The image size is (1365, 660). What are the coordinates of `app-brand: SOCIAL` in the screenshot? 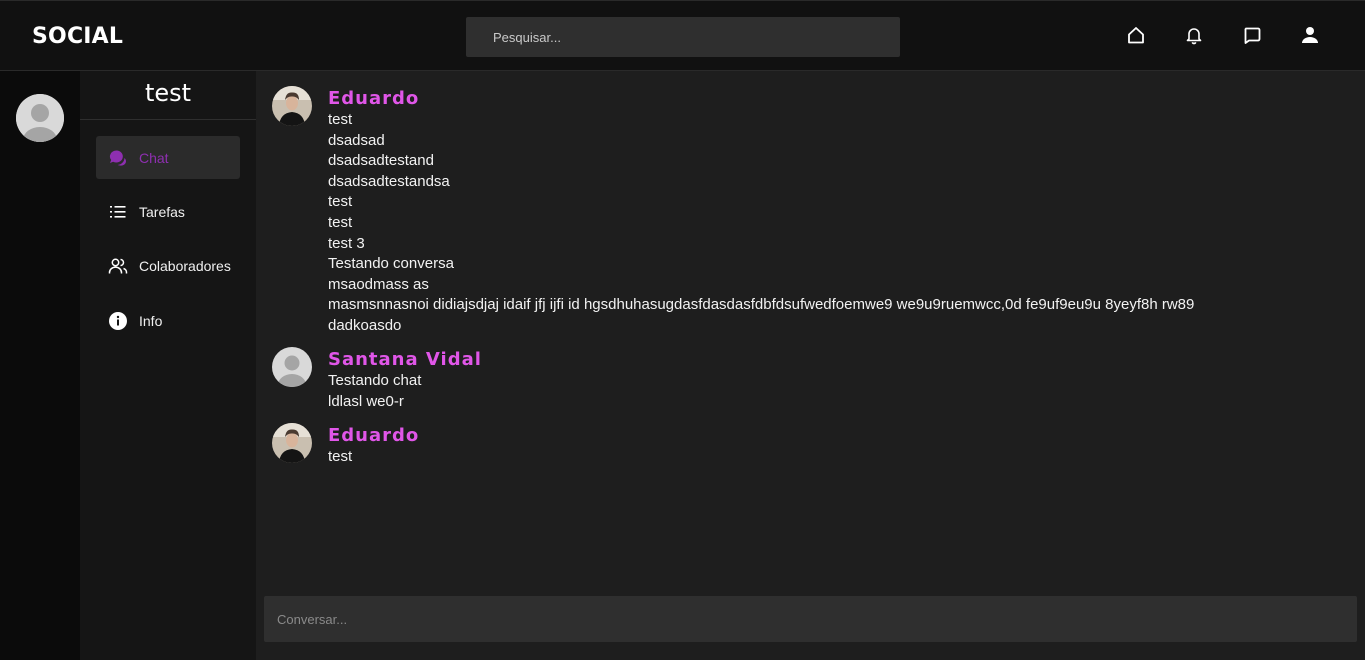 It's located at (77, 36).